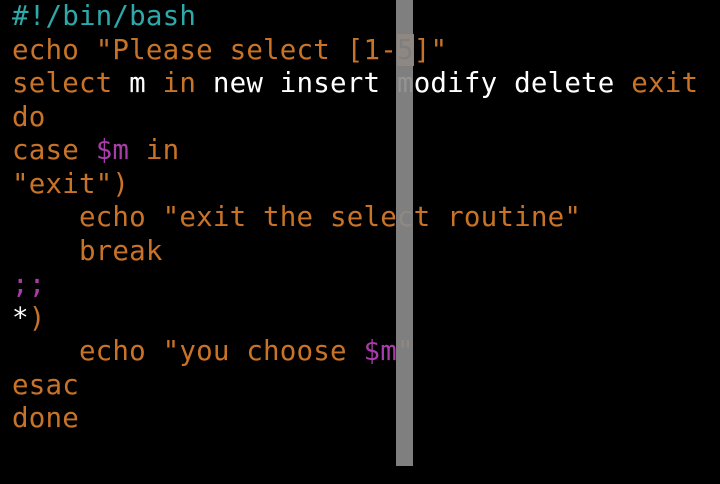 The image size is (720, 484). Describe the element at coordinates (355, 17) in the screenshot. I see `code-line: #!/bin/bash` at that location.